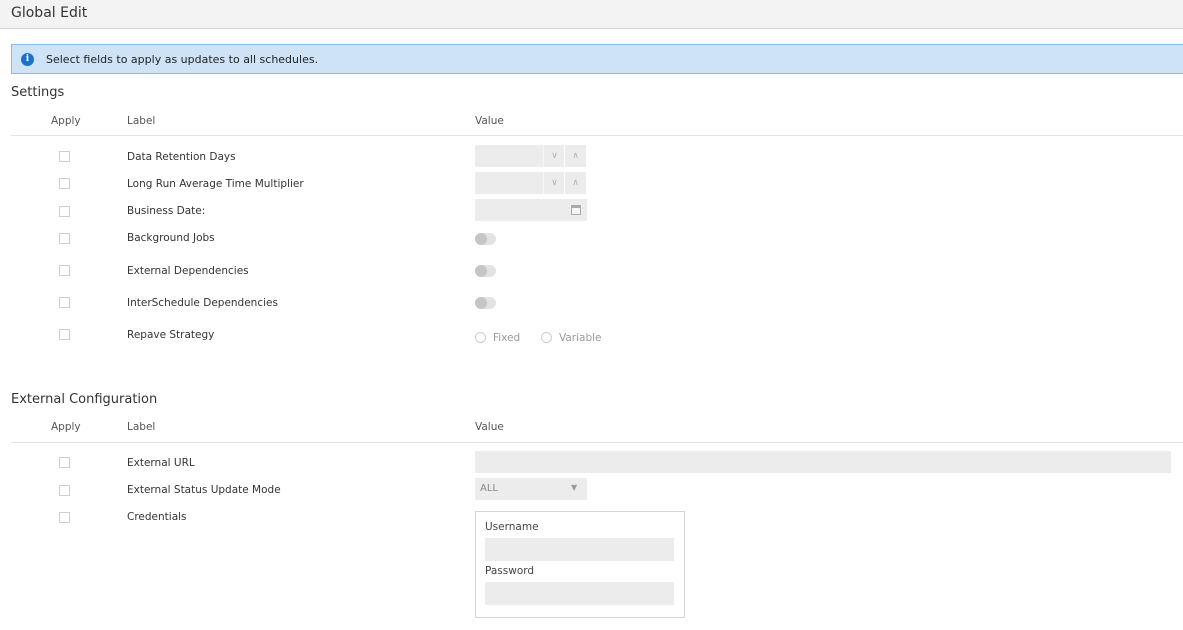  I want to click on label-background-jobs: Background Jobs, so click(171, 238).